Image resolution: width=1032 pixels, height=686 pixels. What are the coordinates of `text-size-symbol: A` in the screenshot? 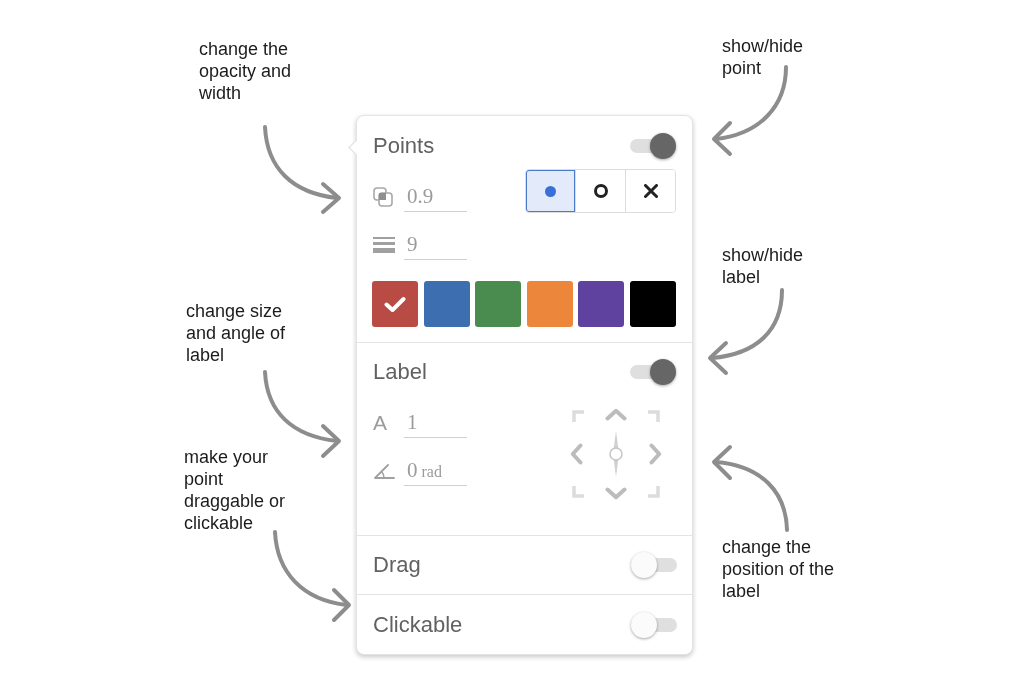 It's located at (380, 422).